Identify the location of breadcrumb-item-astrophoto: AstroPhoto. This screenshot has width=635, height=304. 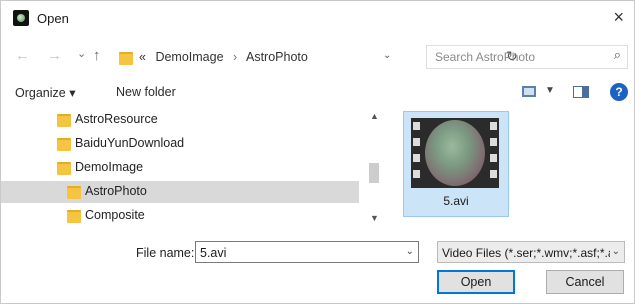
(277, 57).